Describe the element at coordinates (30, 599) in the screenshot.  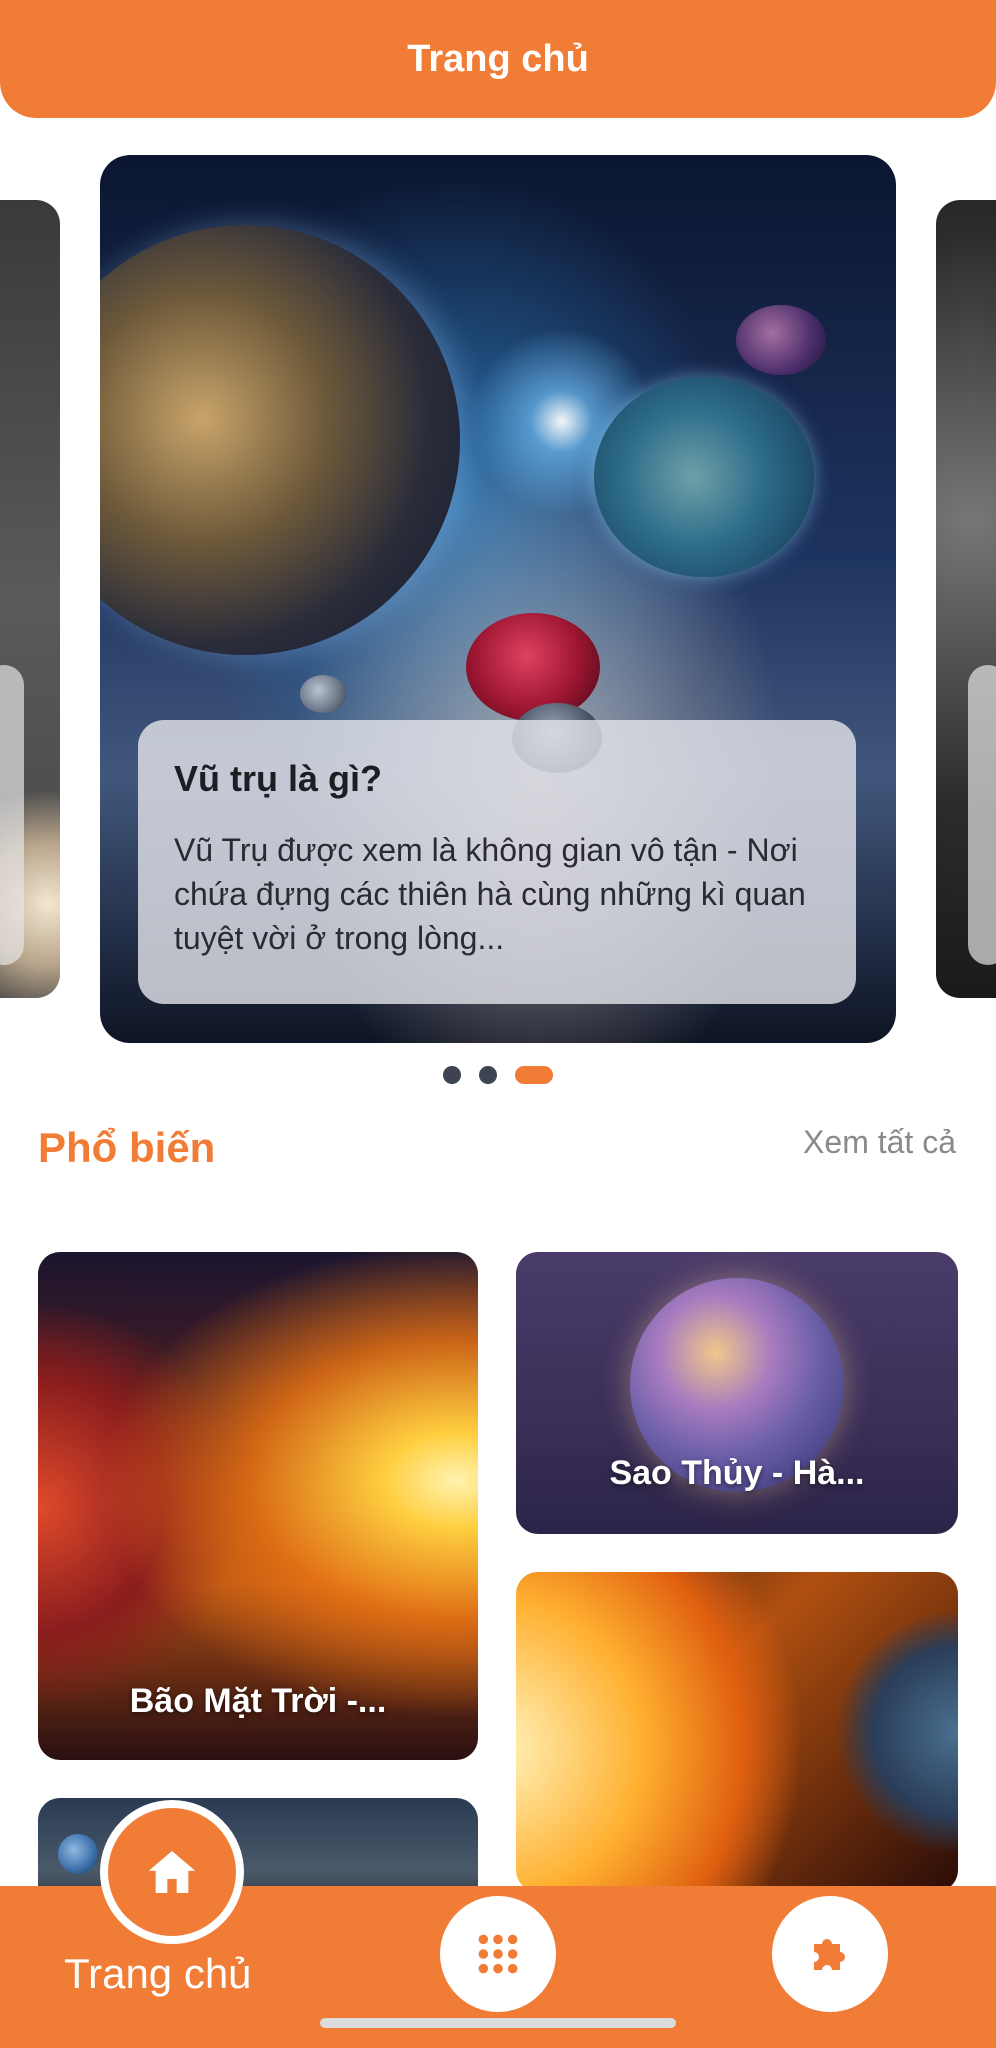
I see `carousel-card-previous` at that location.